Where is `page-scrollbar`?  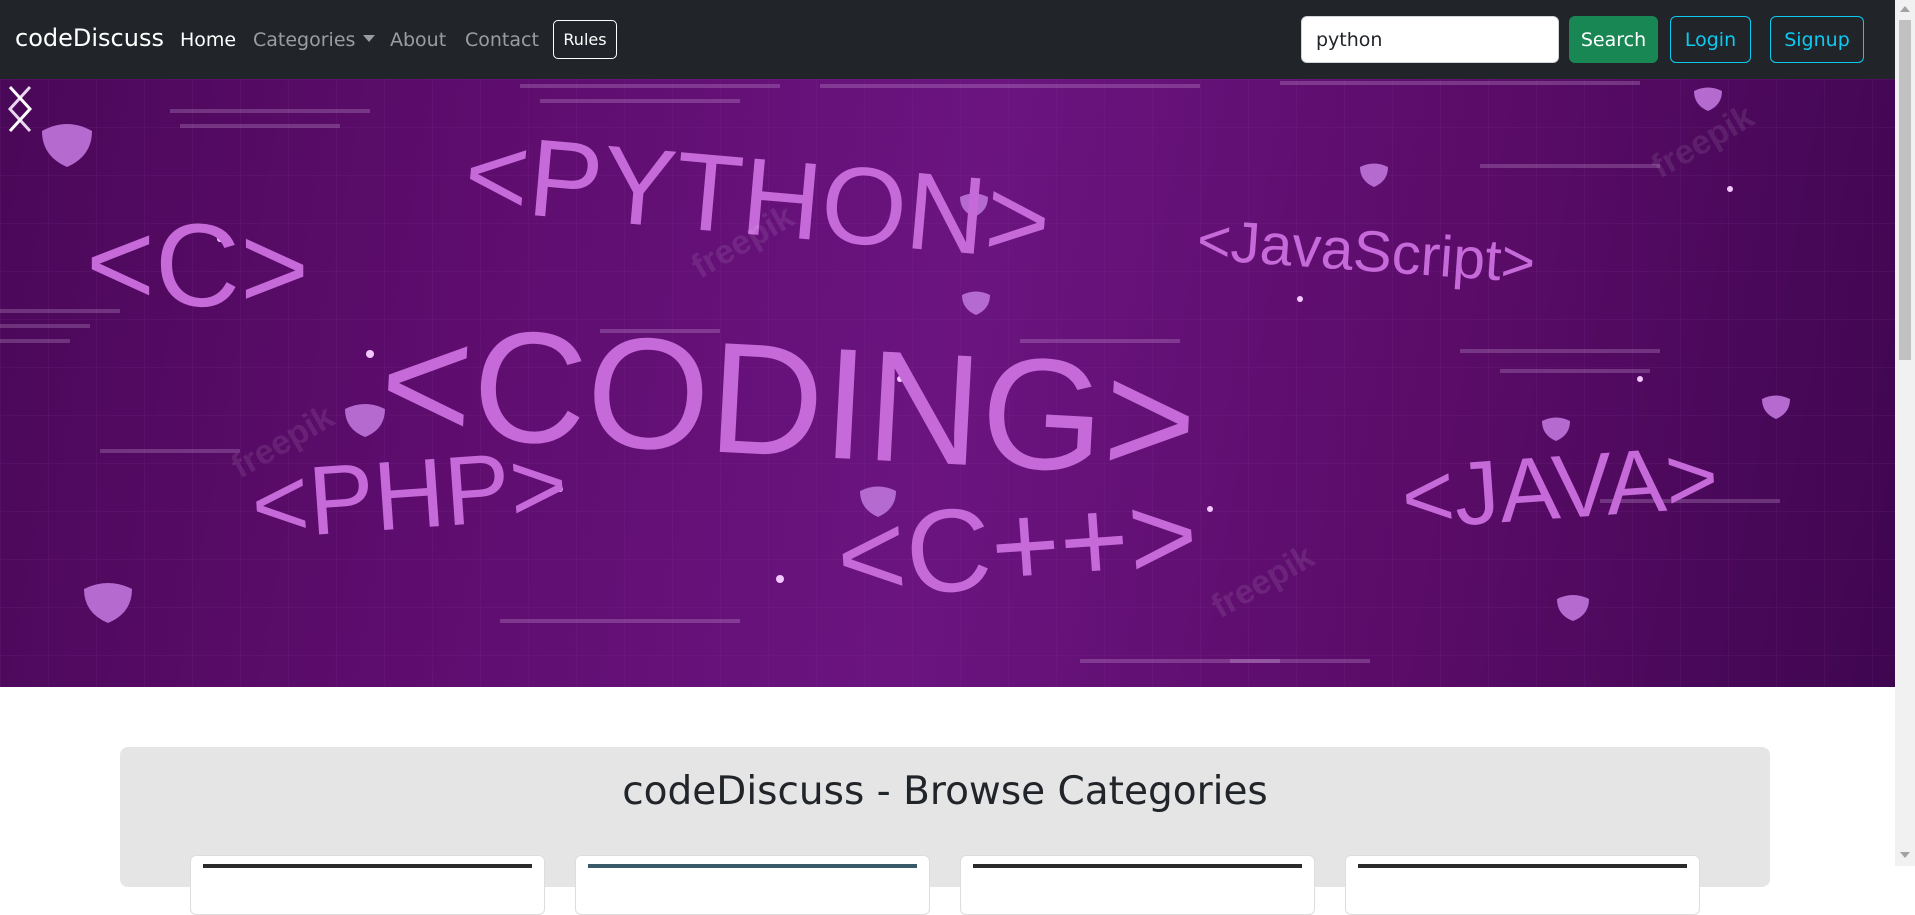 page-scrollbar is located at coordinates (1905, 433).